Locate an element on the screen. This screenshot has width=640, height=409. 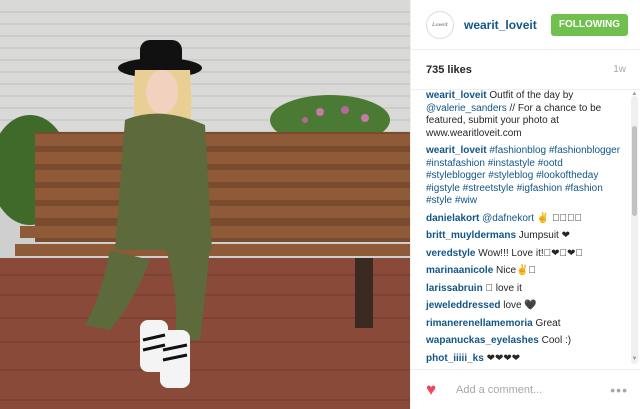
following-button: FOLLOWING is located at coordinates (589, 24).